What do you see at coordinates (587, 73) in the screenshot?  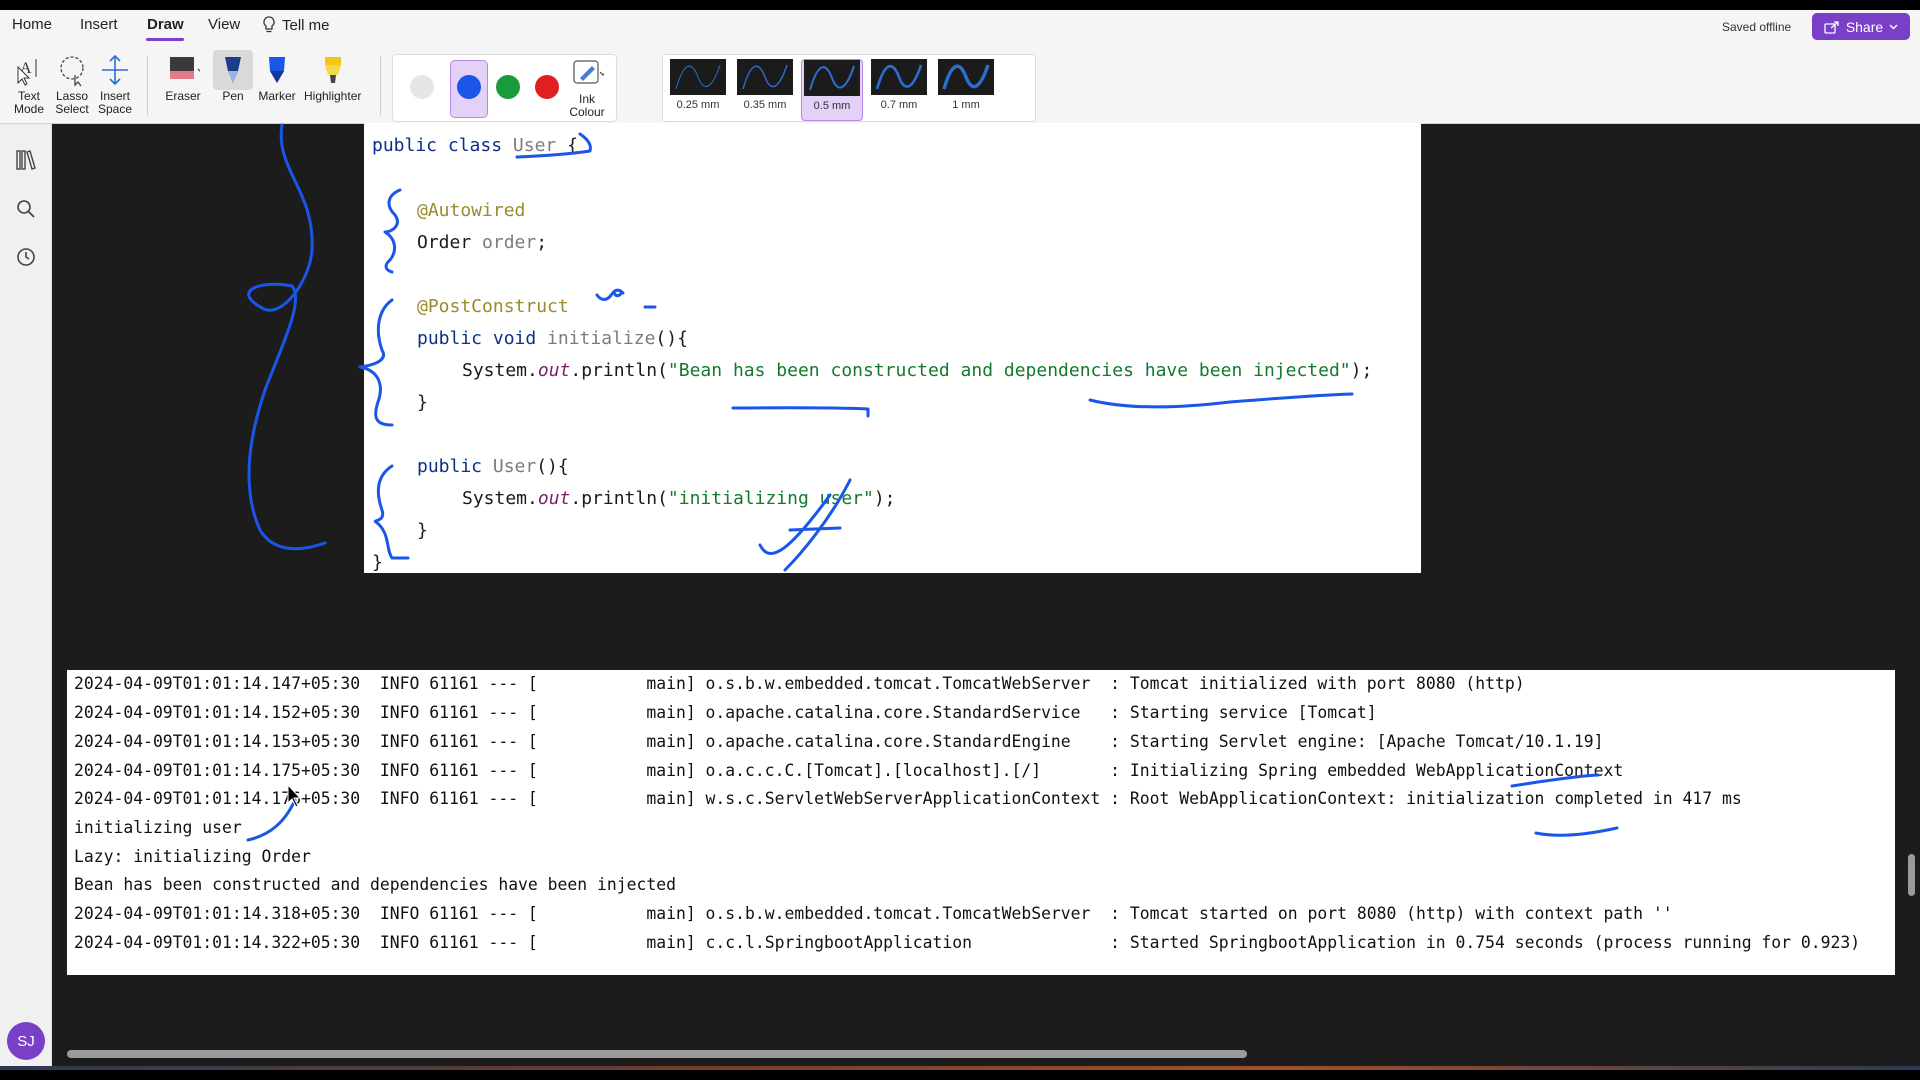 I see `ink-colour-icon` at bounding box center [587, 73].